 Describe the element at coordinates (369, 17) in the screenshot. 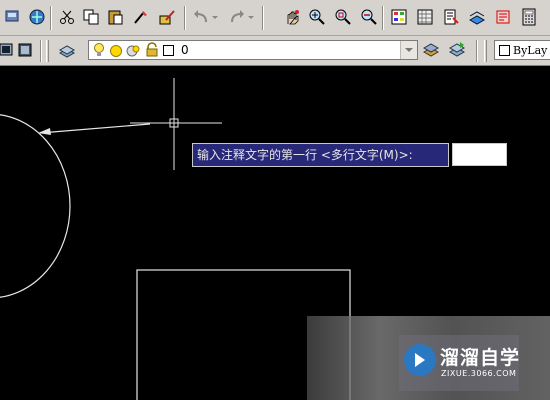

I see `zoom-previous-icon` at that location.